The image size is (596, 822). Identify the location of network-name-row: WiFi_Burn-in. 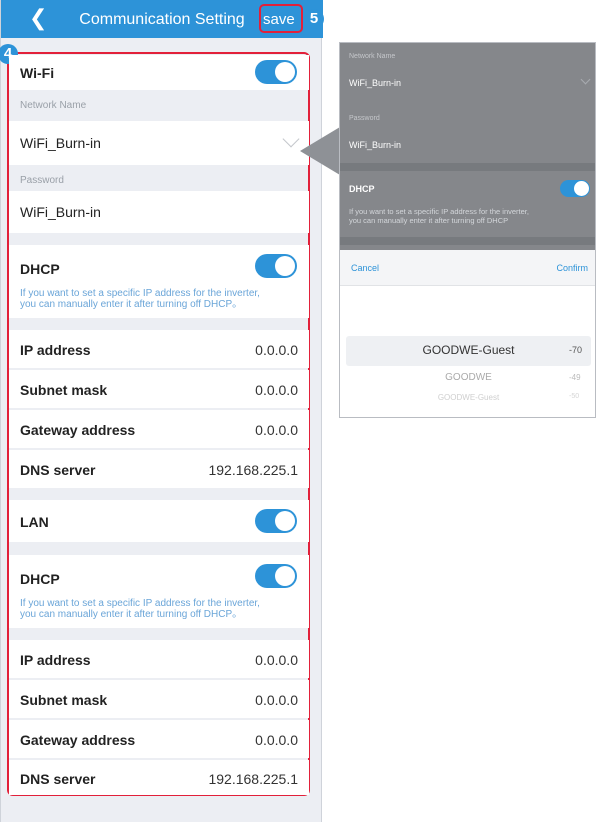
(159, 143).